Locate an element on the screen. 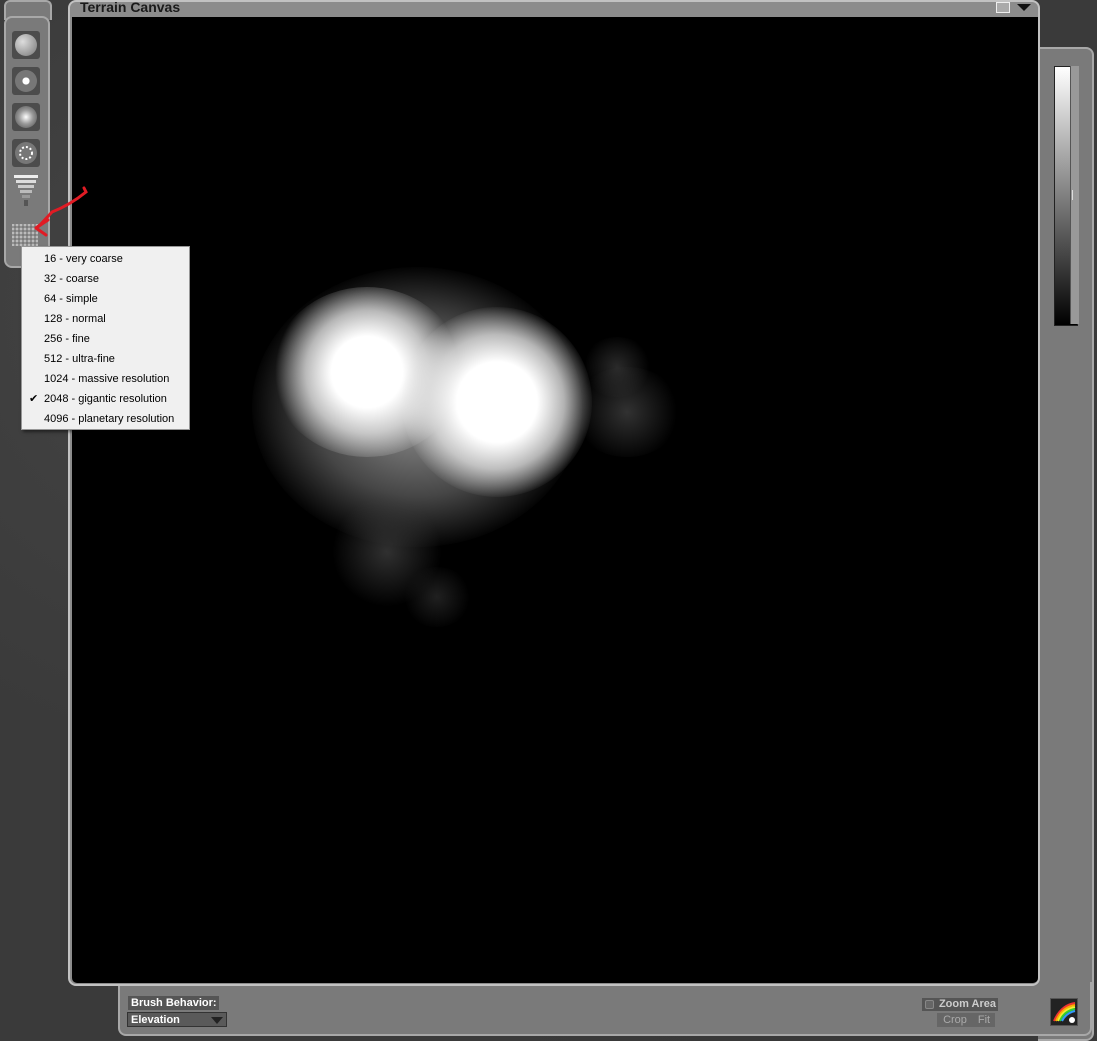  zoom-area-label: Zoom Area is located at coordinates (967, 1004).